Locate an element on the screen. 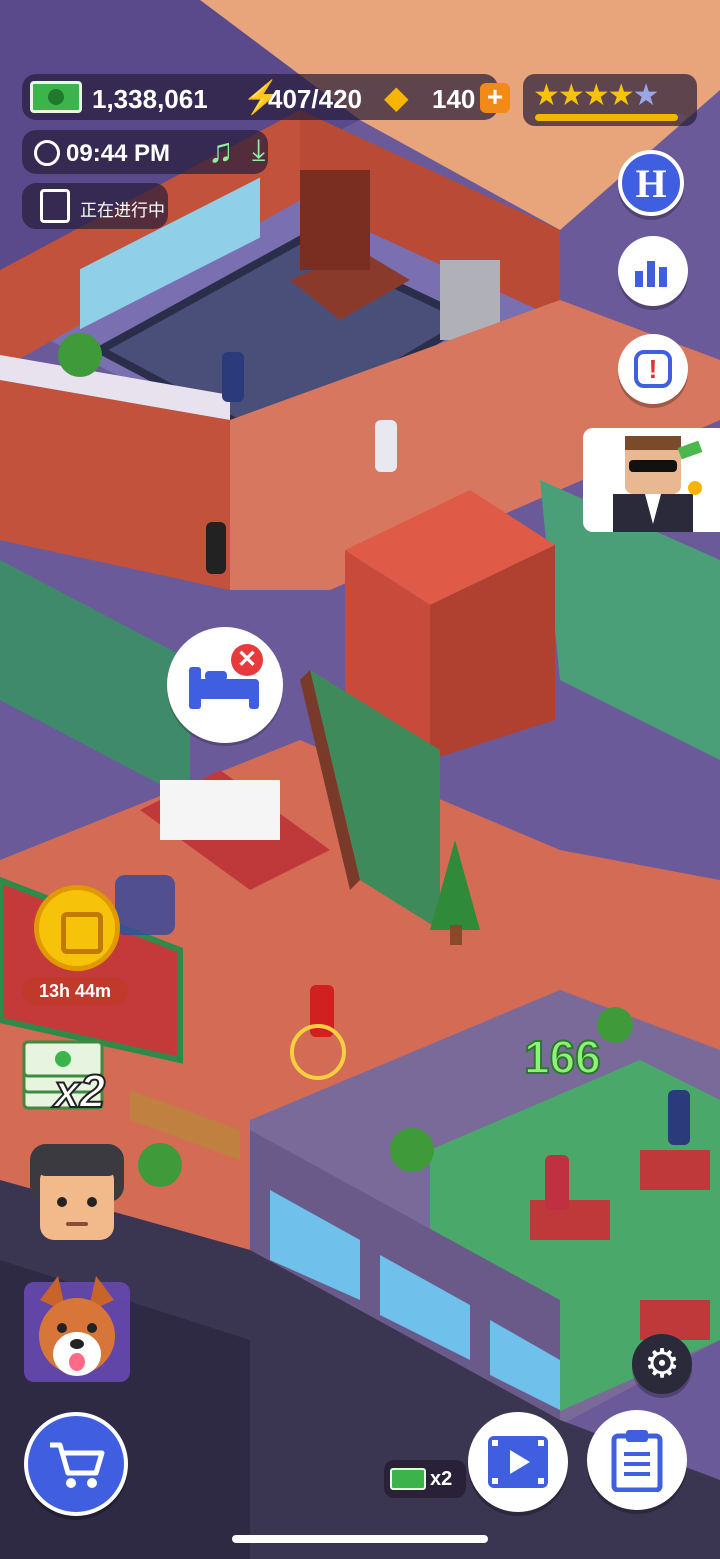  coin-timer: 13h 44m is located at coordinates (75, 991).